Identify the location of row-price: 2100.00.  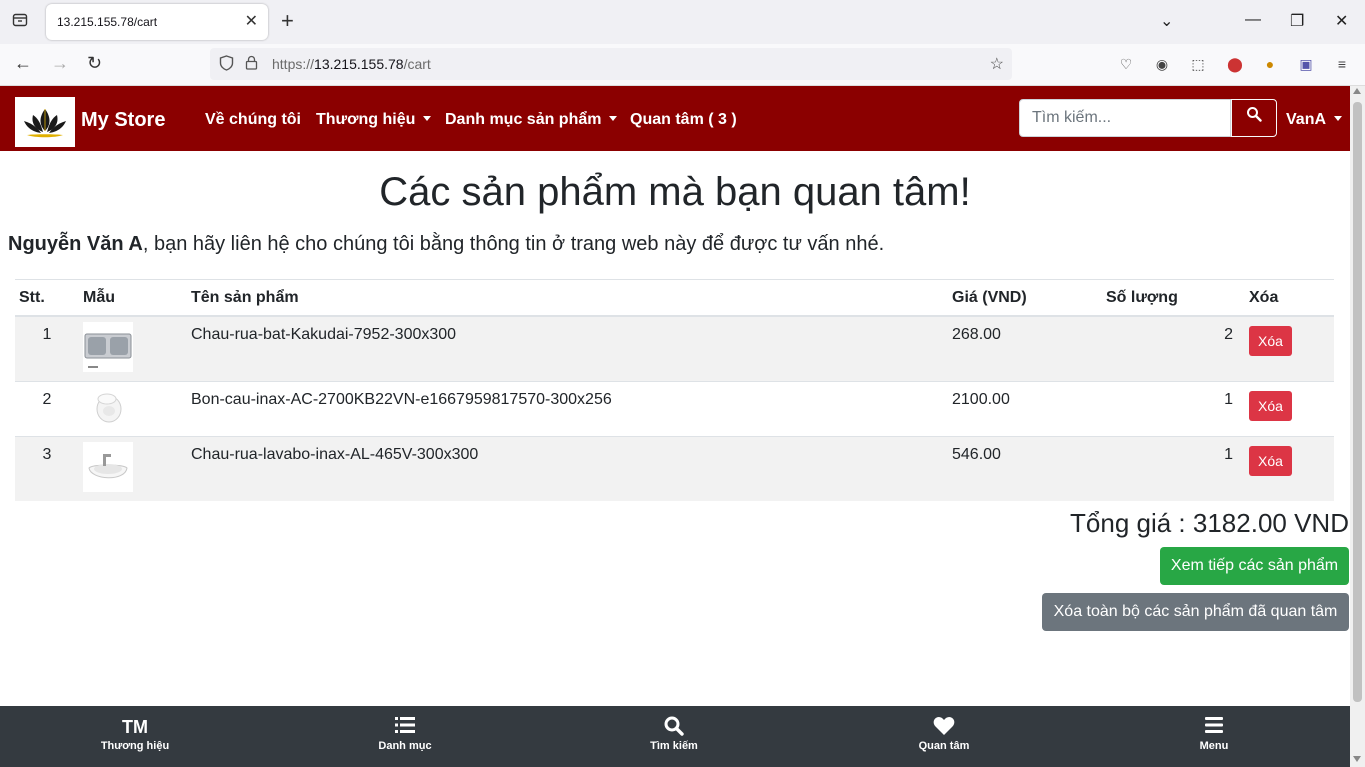
(1025, 409).